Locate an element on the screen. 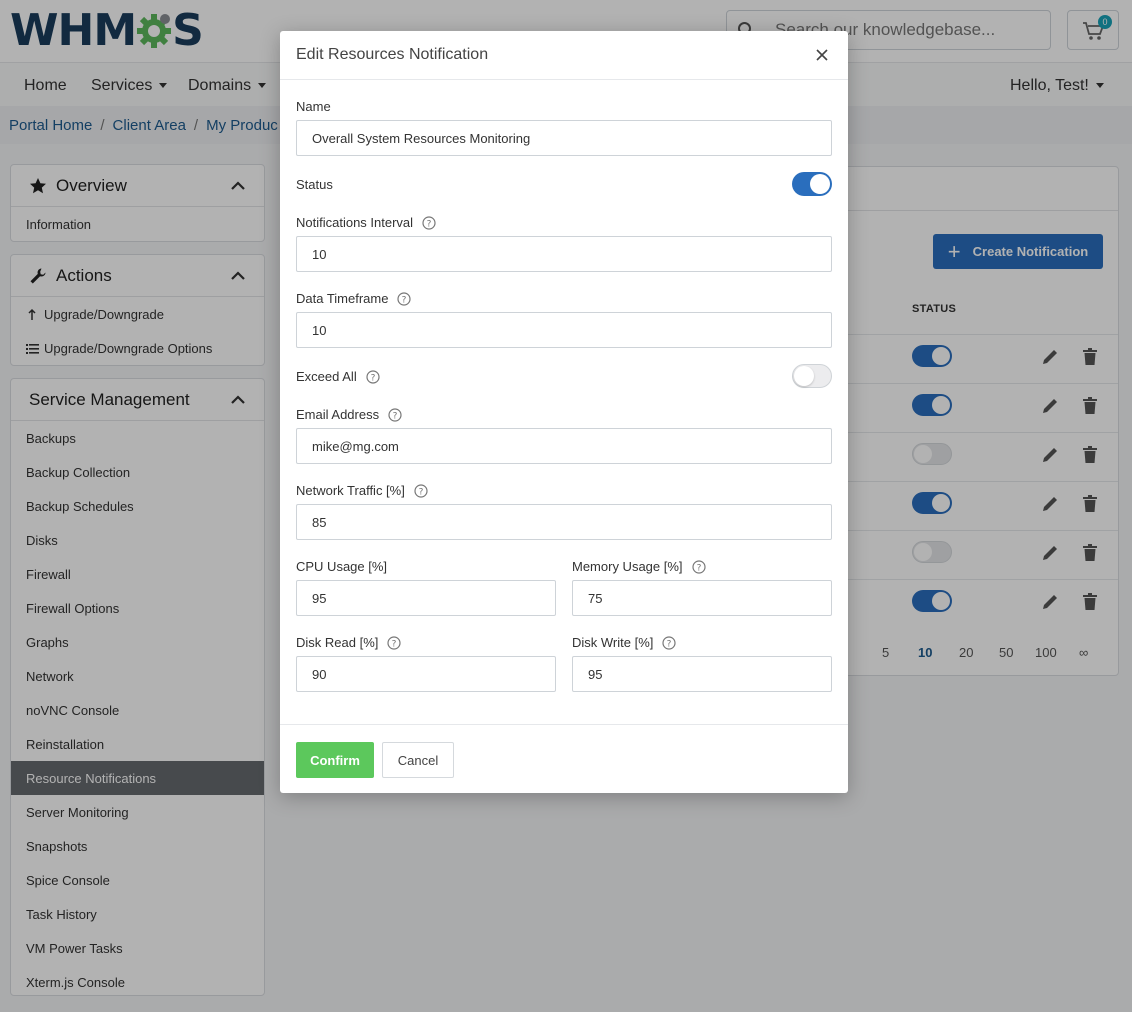  confirm-button: Confirm is located at coordinates (335, 760).